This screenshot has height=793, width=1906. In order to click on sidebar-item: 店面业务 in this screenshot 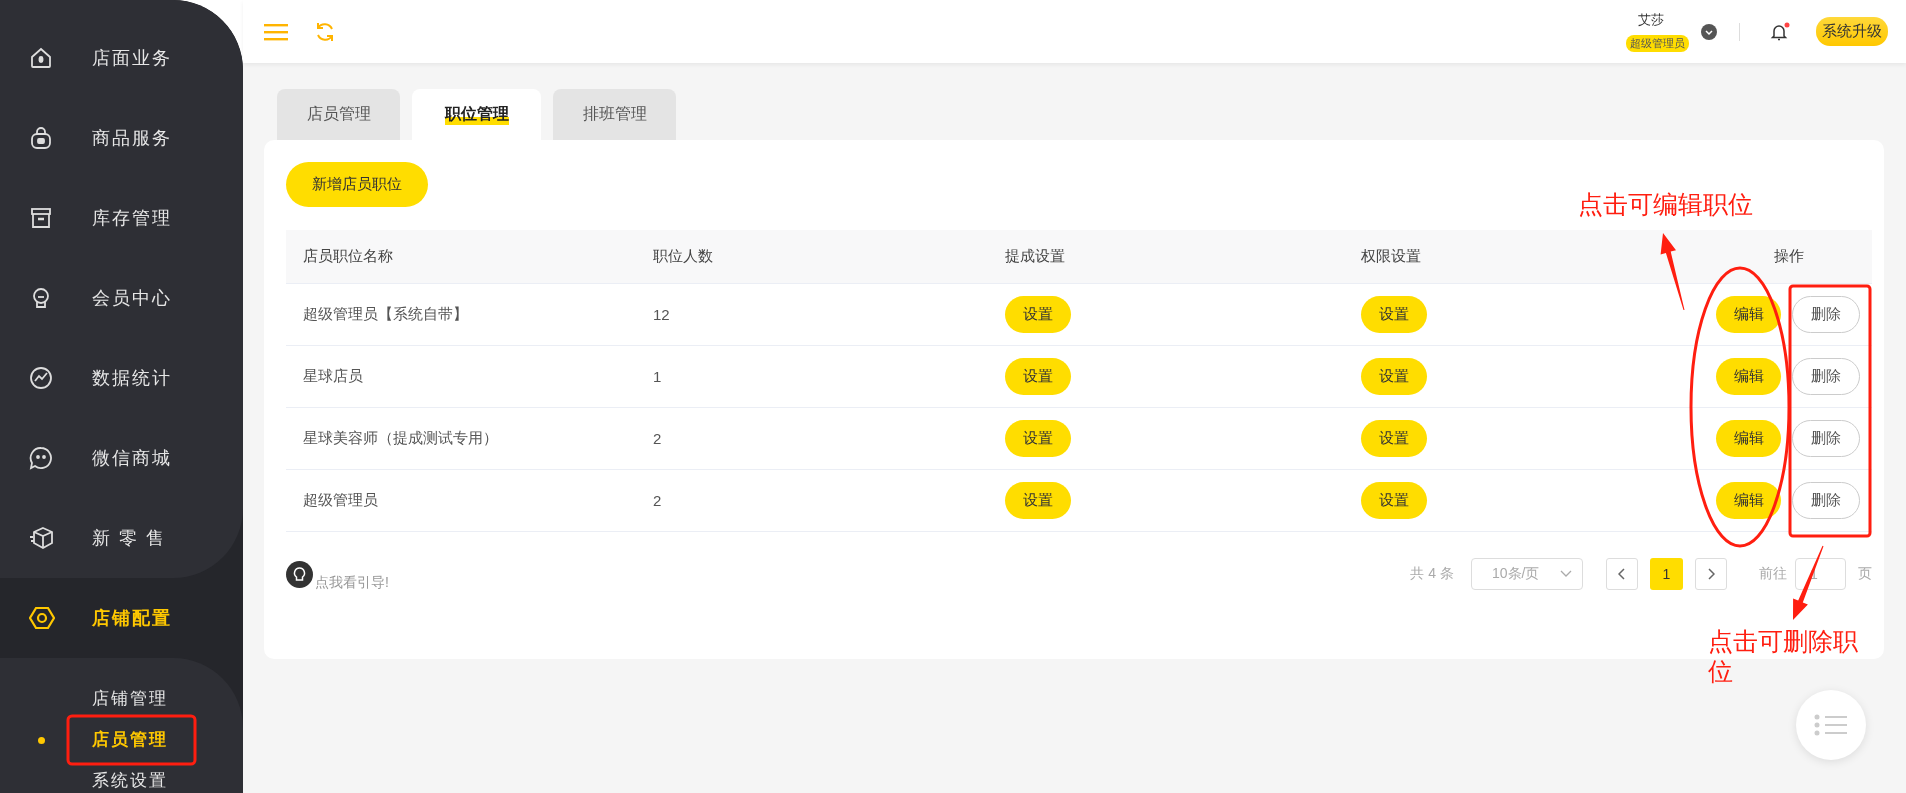, I will do `click(121, 49)`.